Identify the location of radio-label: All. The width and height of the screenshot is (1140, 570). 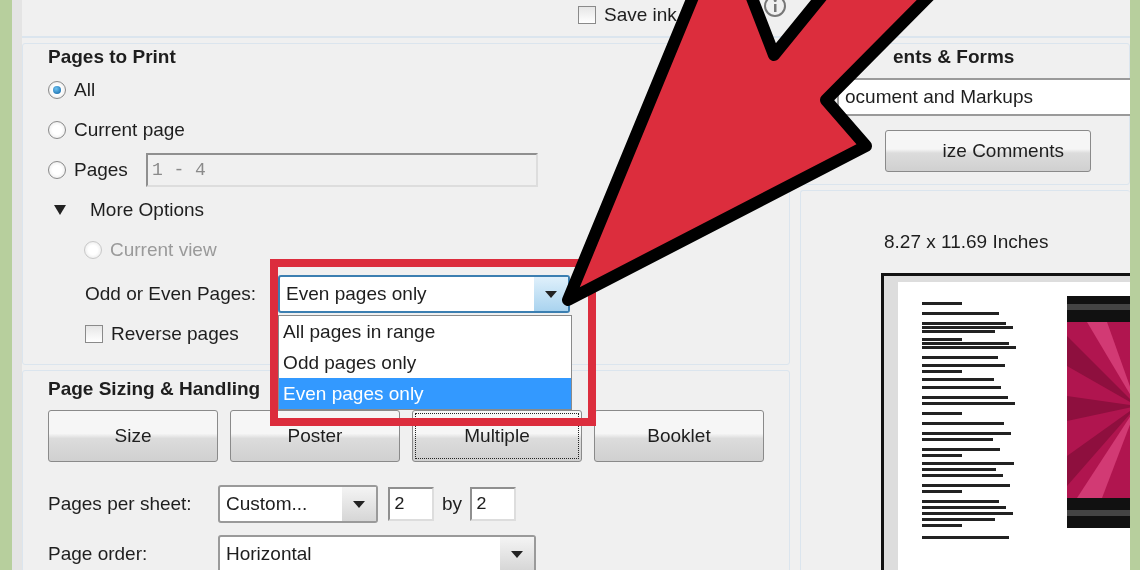
(85, 90).